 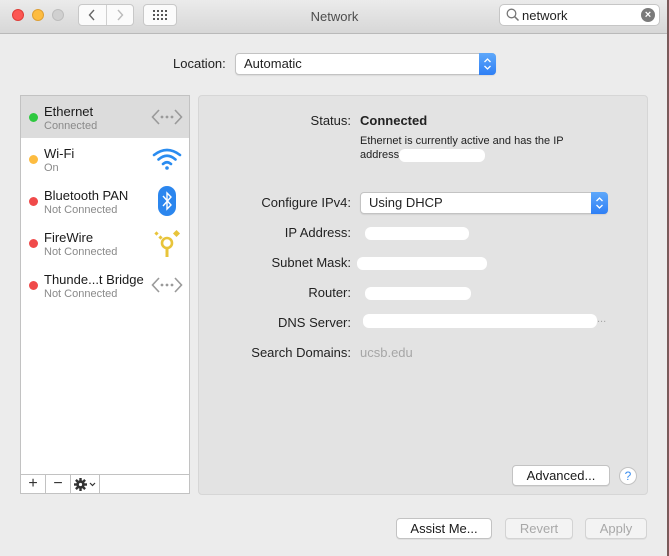 I want to click on location-select: Automatic, so click(x=365, y=64).